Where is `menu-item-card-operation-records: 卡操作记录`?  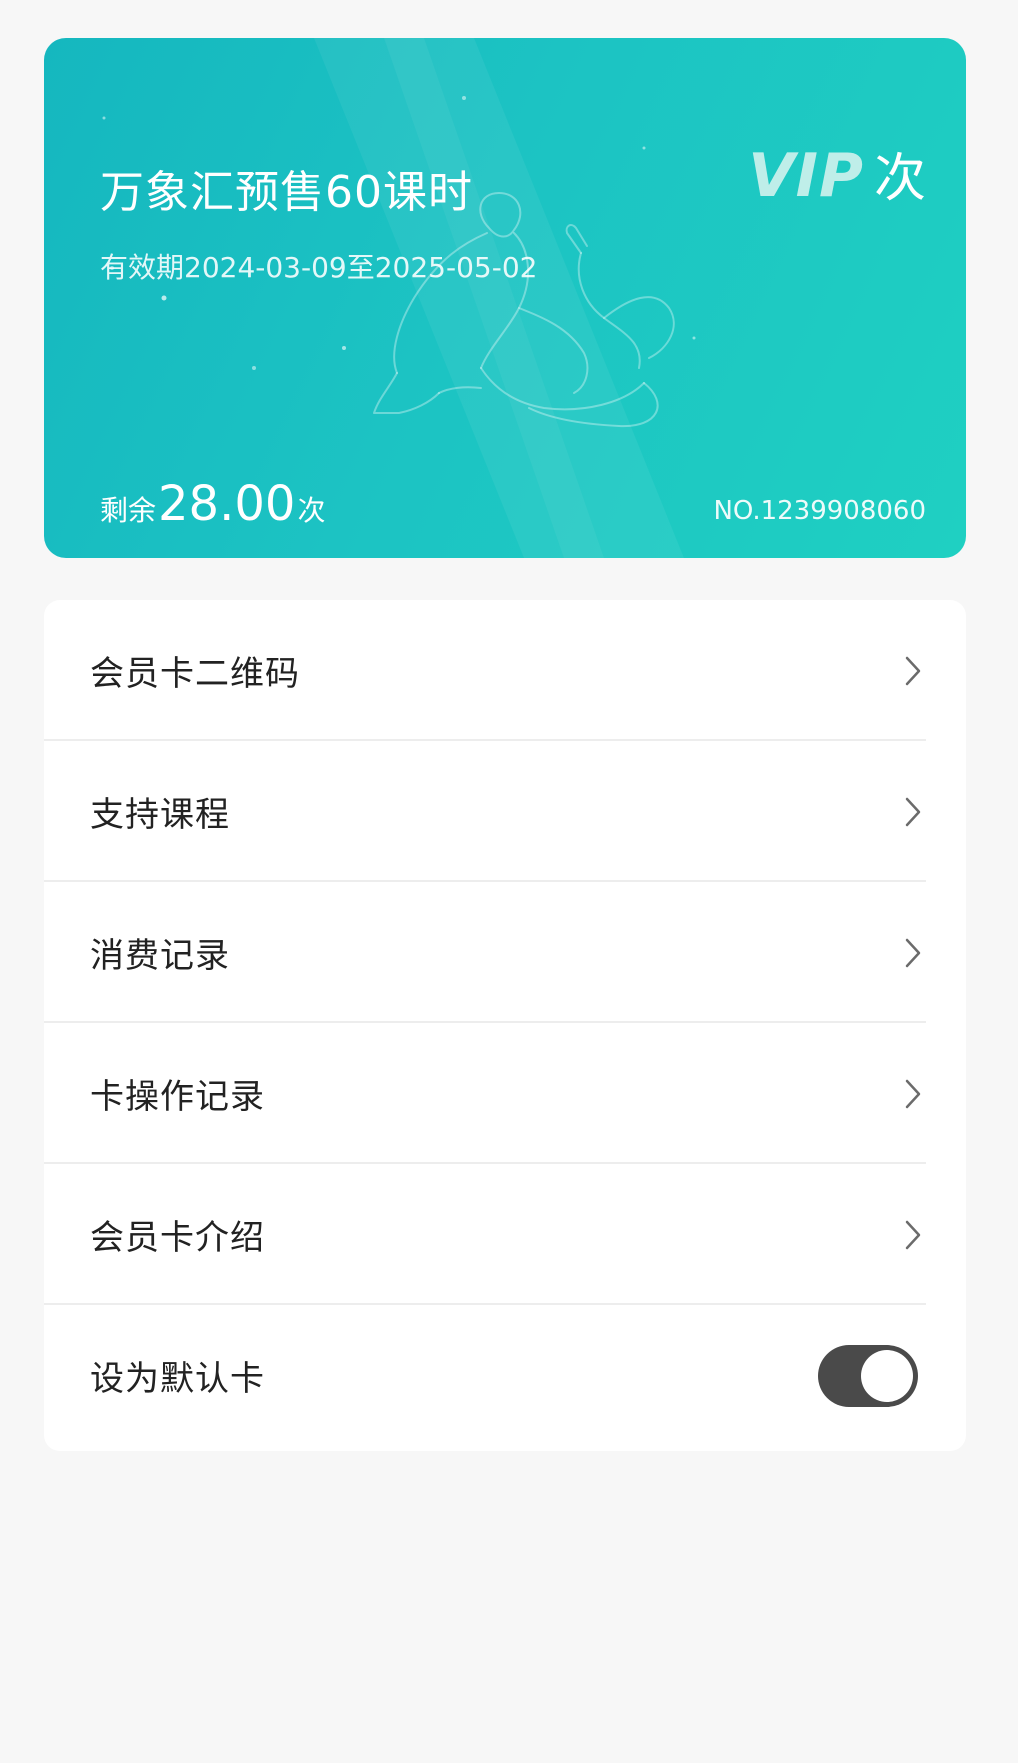
menu-item-card-operation-records: 卡操作记录 is located at coordinates (505, 1093).